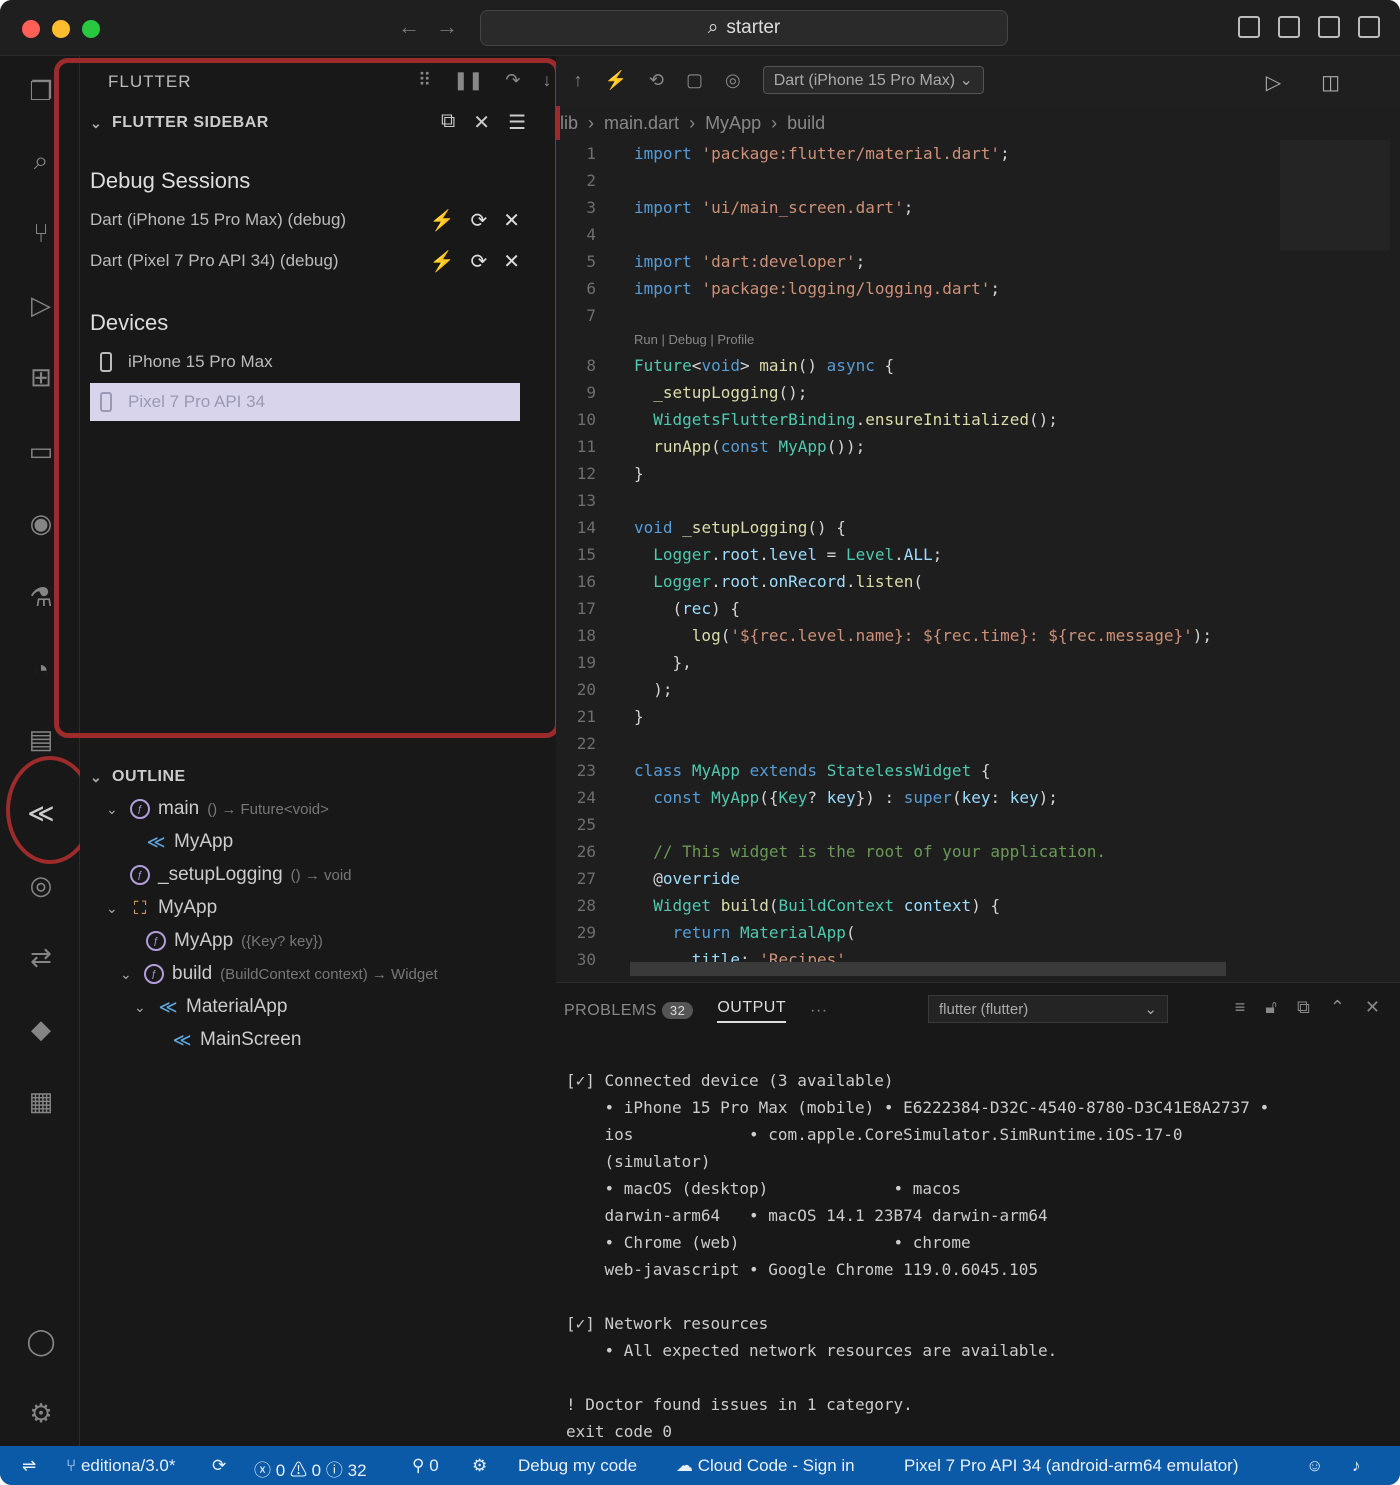  What do you see at coordinates (873, 80) in the screenshot?
I see `debug-config-select: Dart (iPhone 15 Pro Max) ⌄` at bounding box center [873, 80].